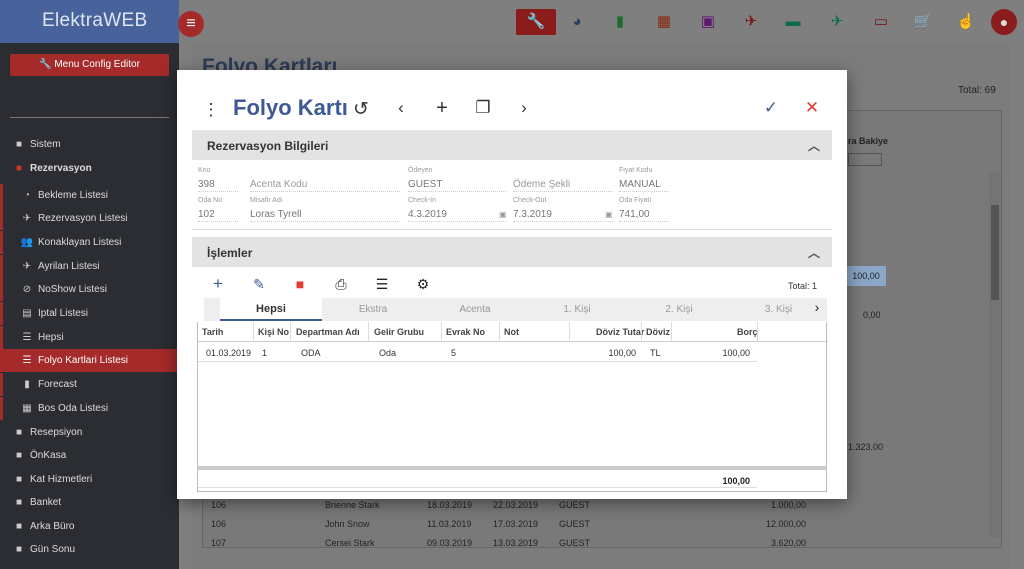 This screenshot has height=569, width=1024. What do you see at coordinates (219, 543) in the screenshot?
I see `table-row-no: 107` at bounding box center [219, 543].